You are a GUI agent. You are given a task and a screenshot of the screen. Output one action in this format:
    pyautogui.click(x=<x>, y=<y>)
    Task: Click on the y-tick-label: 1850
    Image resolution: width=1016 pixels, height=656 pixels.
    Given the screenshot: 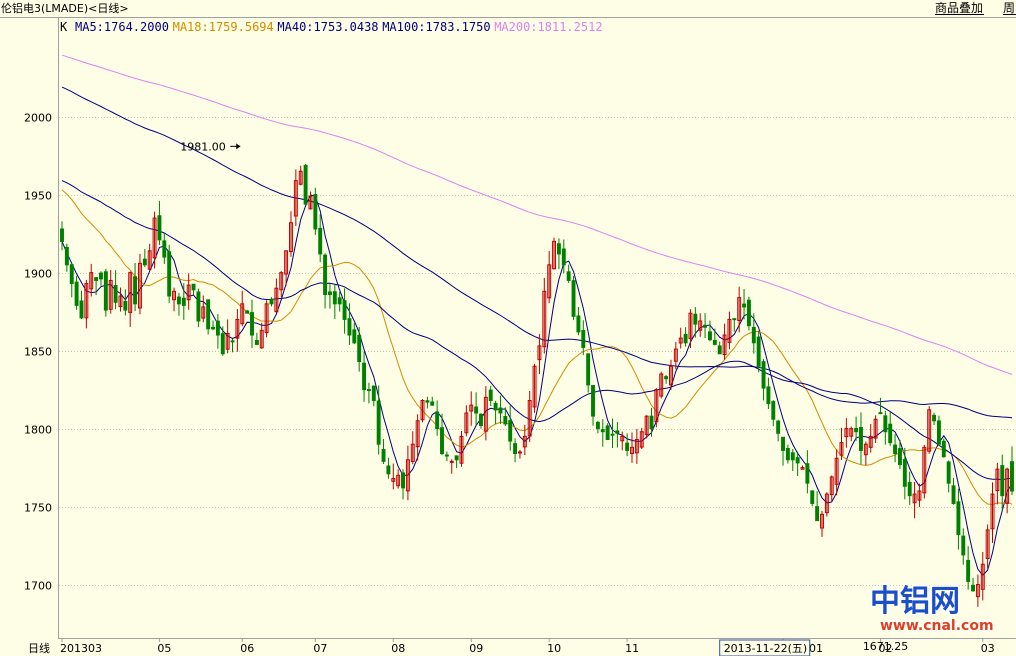 What is the action you would take?
    pyautogui.click(x=38, y=352)
    